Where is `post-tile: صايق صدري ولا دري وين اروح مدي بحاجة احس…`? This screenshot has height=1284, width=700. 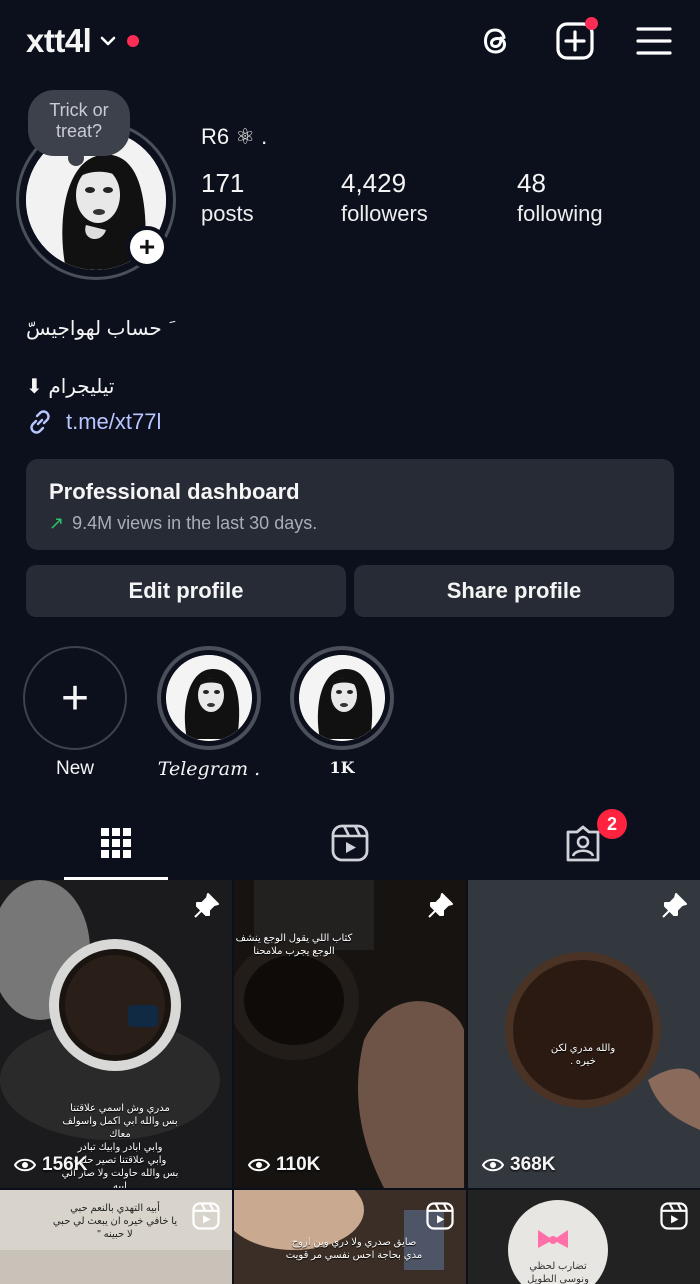 post-tile: صايق صدري ولا دري وين اروح مدي بحاجة احس… is located at coordinates (350, 1237).